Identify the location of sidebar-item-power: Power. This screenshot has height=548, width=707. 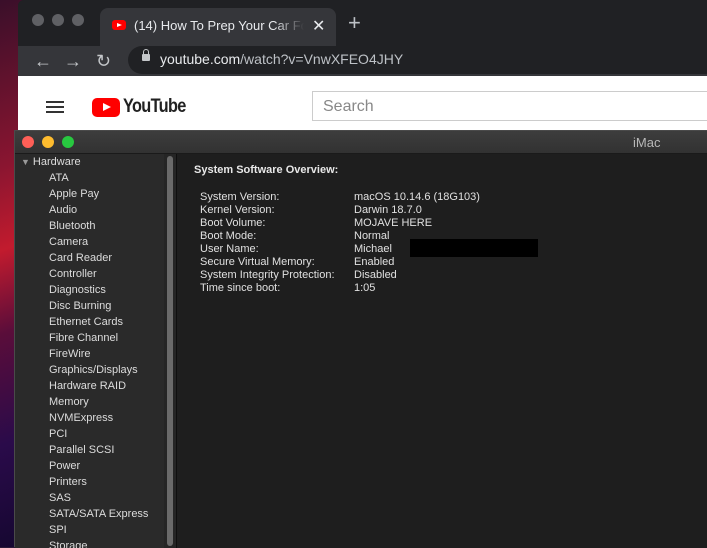
(98, 466).